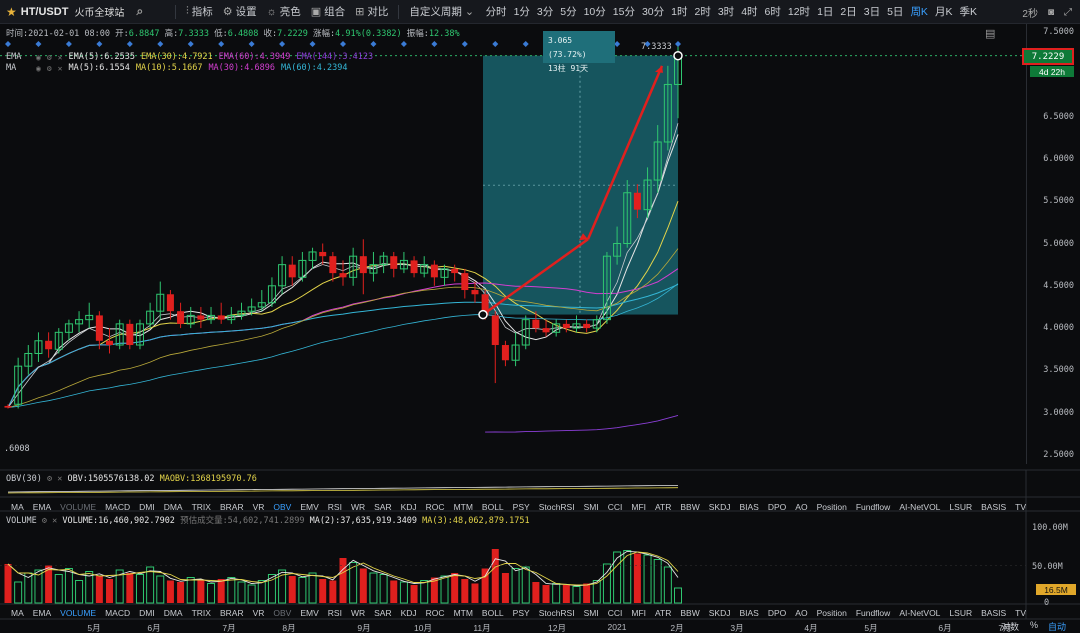 Image resolution: width=1080 pixels, height=633 pixels. What do you see at coordinates (94, 628) in the screenshot?
I see `month-label: 5月` at bounding box center [94, 628].